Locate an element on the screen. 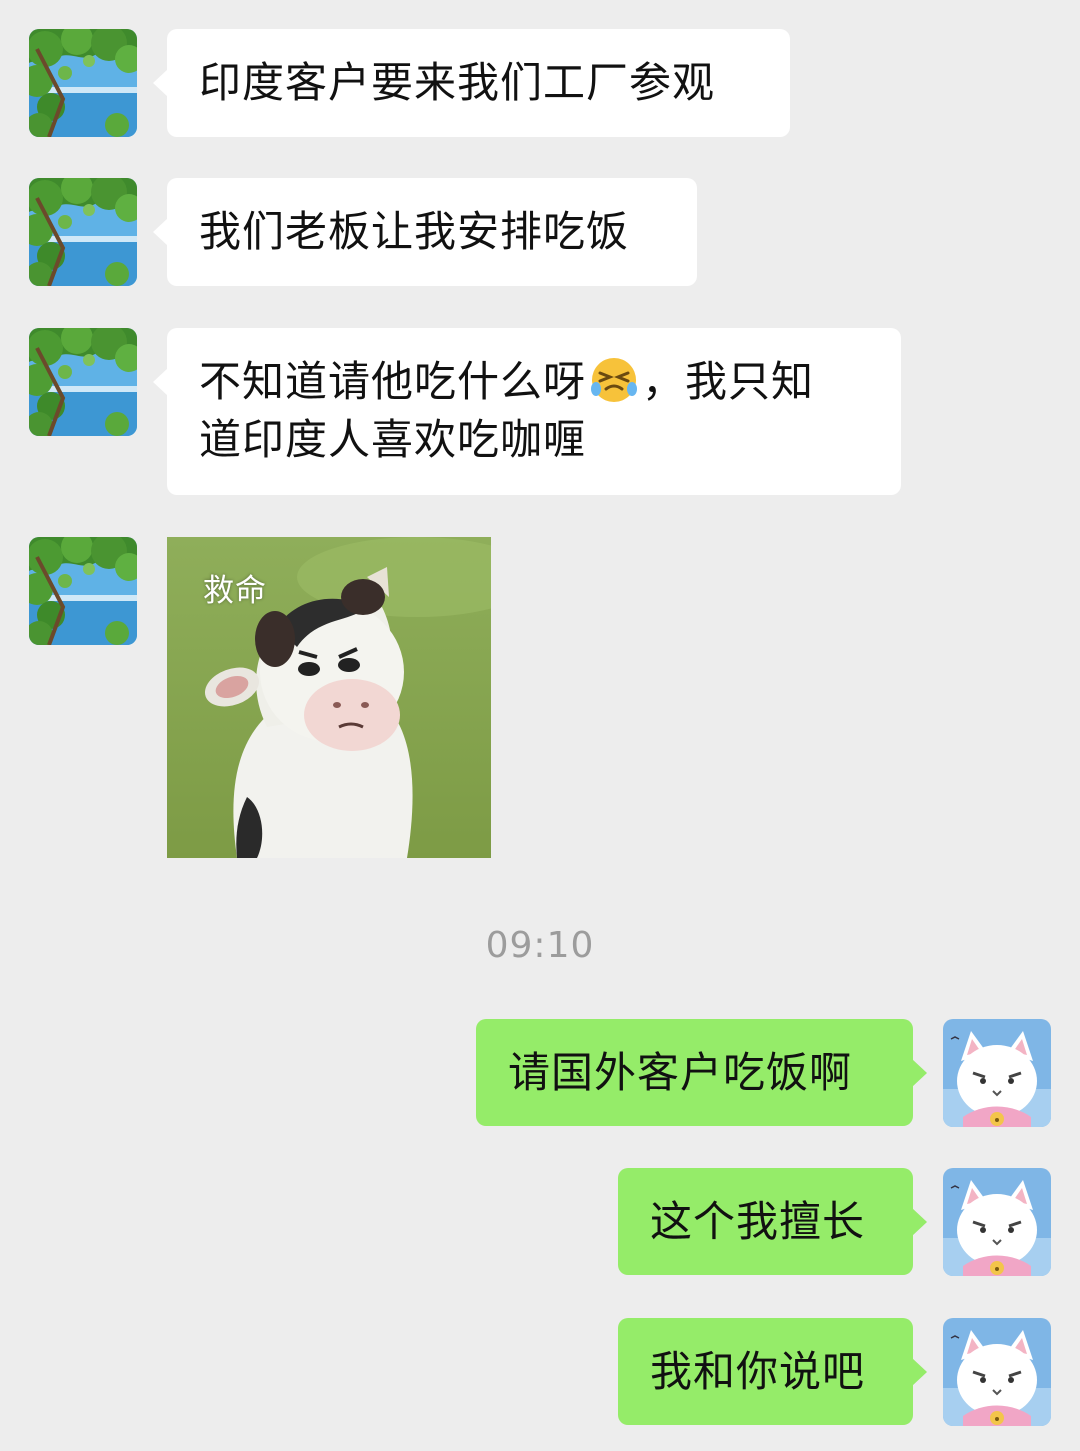  incoming-message-1: 印度客户要来我们工厂参观 is located at coordinates (471, 83).